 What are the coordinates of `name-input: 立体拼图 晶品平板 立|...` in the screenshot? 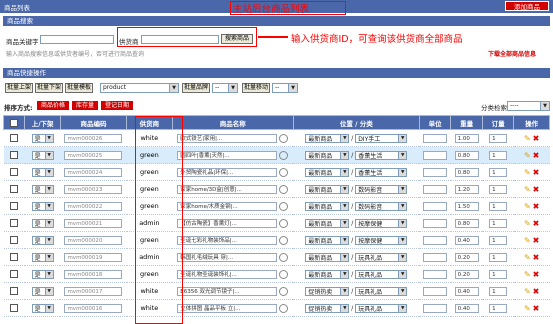 It's located at (227, 308).